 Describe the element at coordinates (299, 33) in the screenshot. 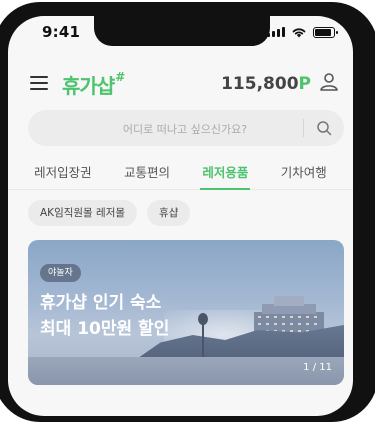

I see `wifi-icon` at that location.